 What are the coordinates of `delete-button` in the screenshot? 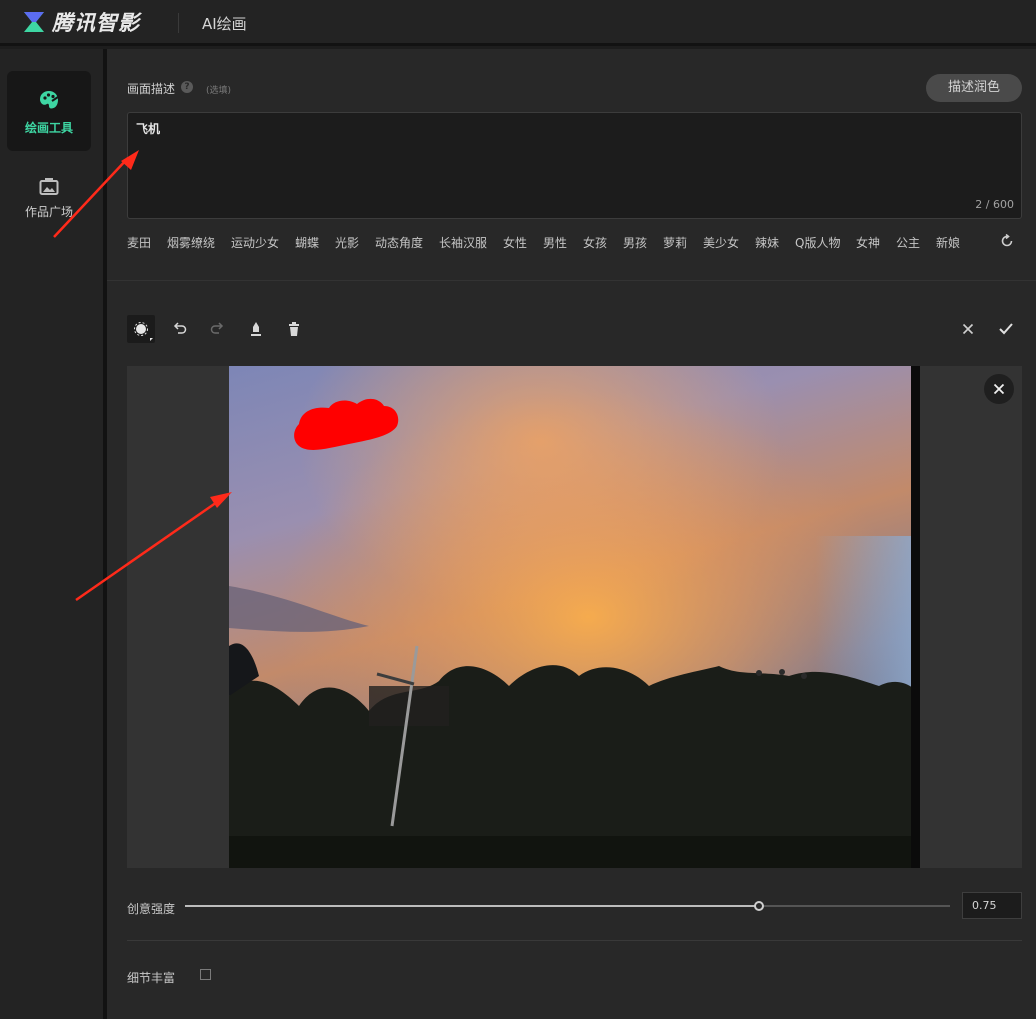 It's located at (294, 329).